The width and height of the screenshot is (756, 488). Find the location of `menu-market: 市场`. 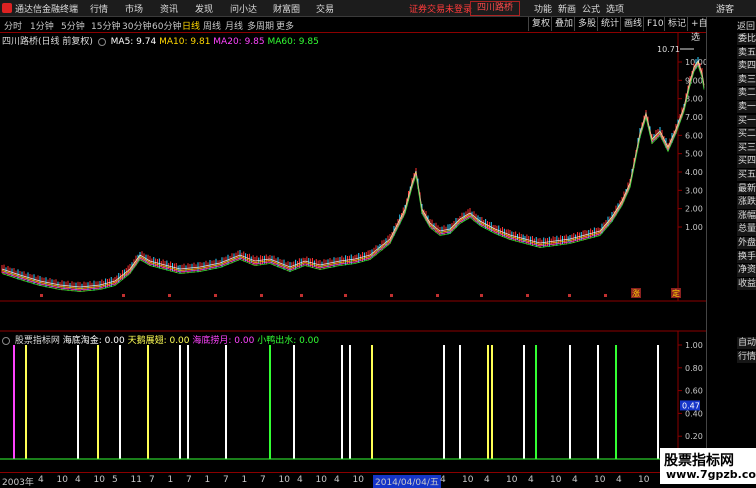

menu-market: 市场 is located at coordinates (134, 8).